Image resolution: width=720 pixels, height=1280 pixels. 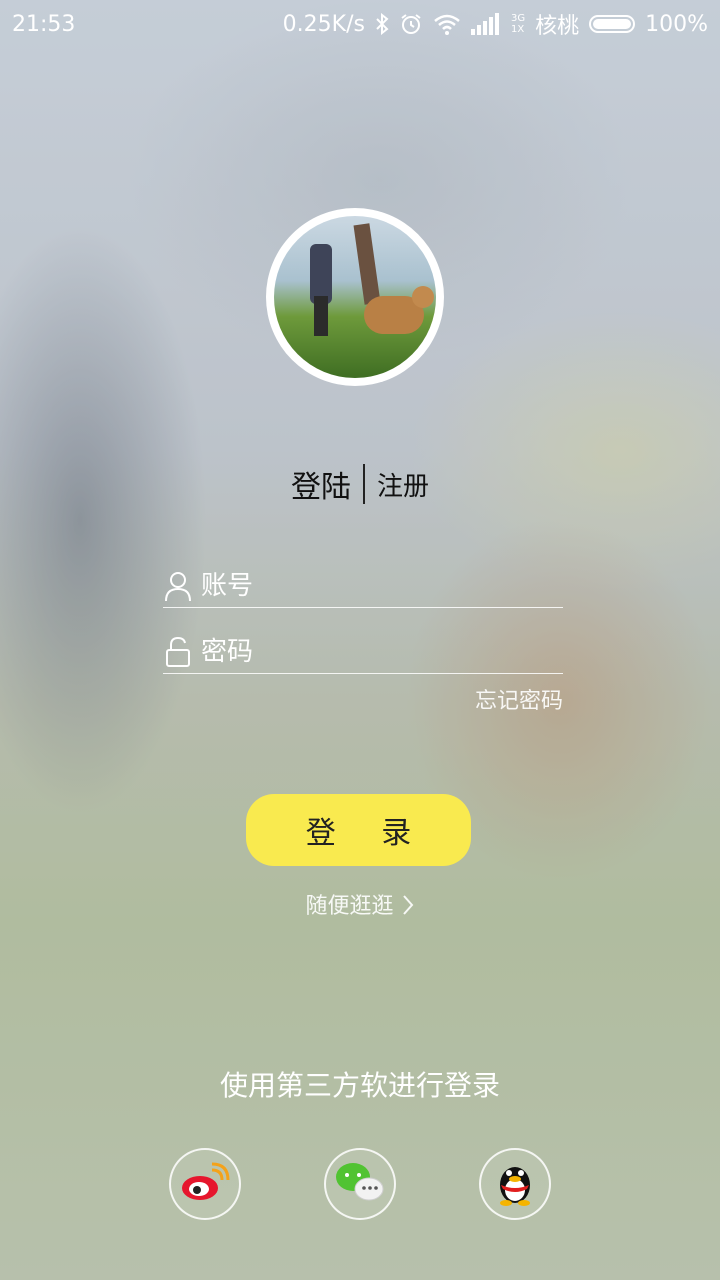 I want to click on user-avatar, so click(x=355, y=297).